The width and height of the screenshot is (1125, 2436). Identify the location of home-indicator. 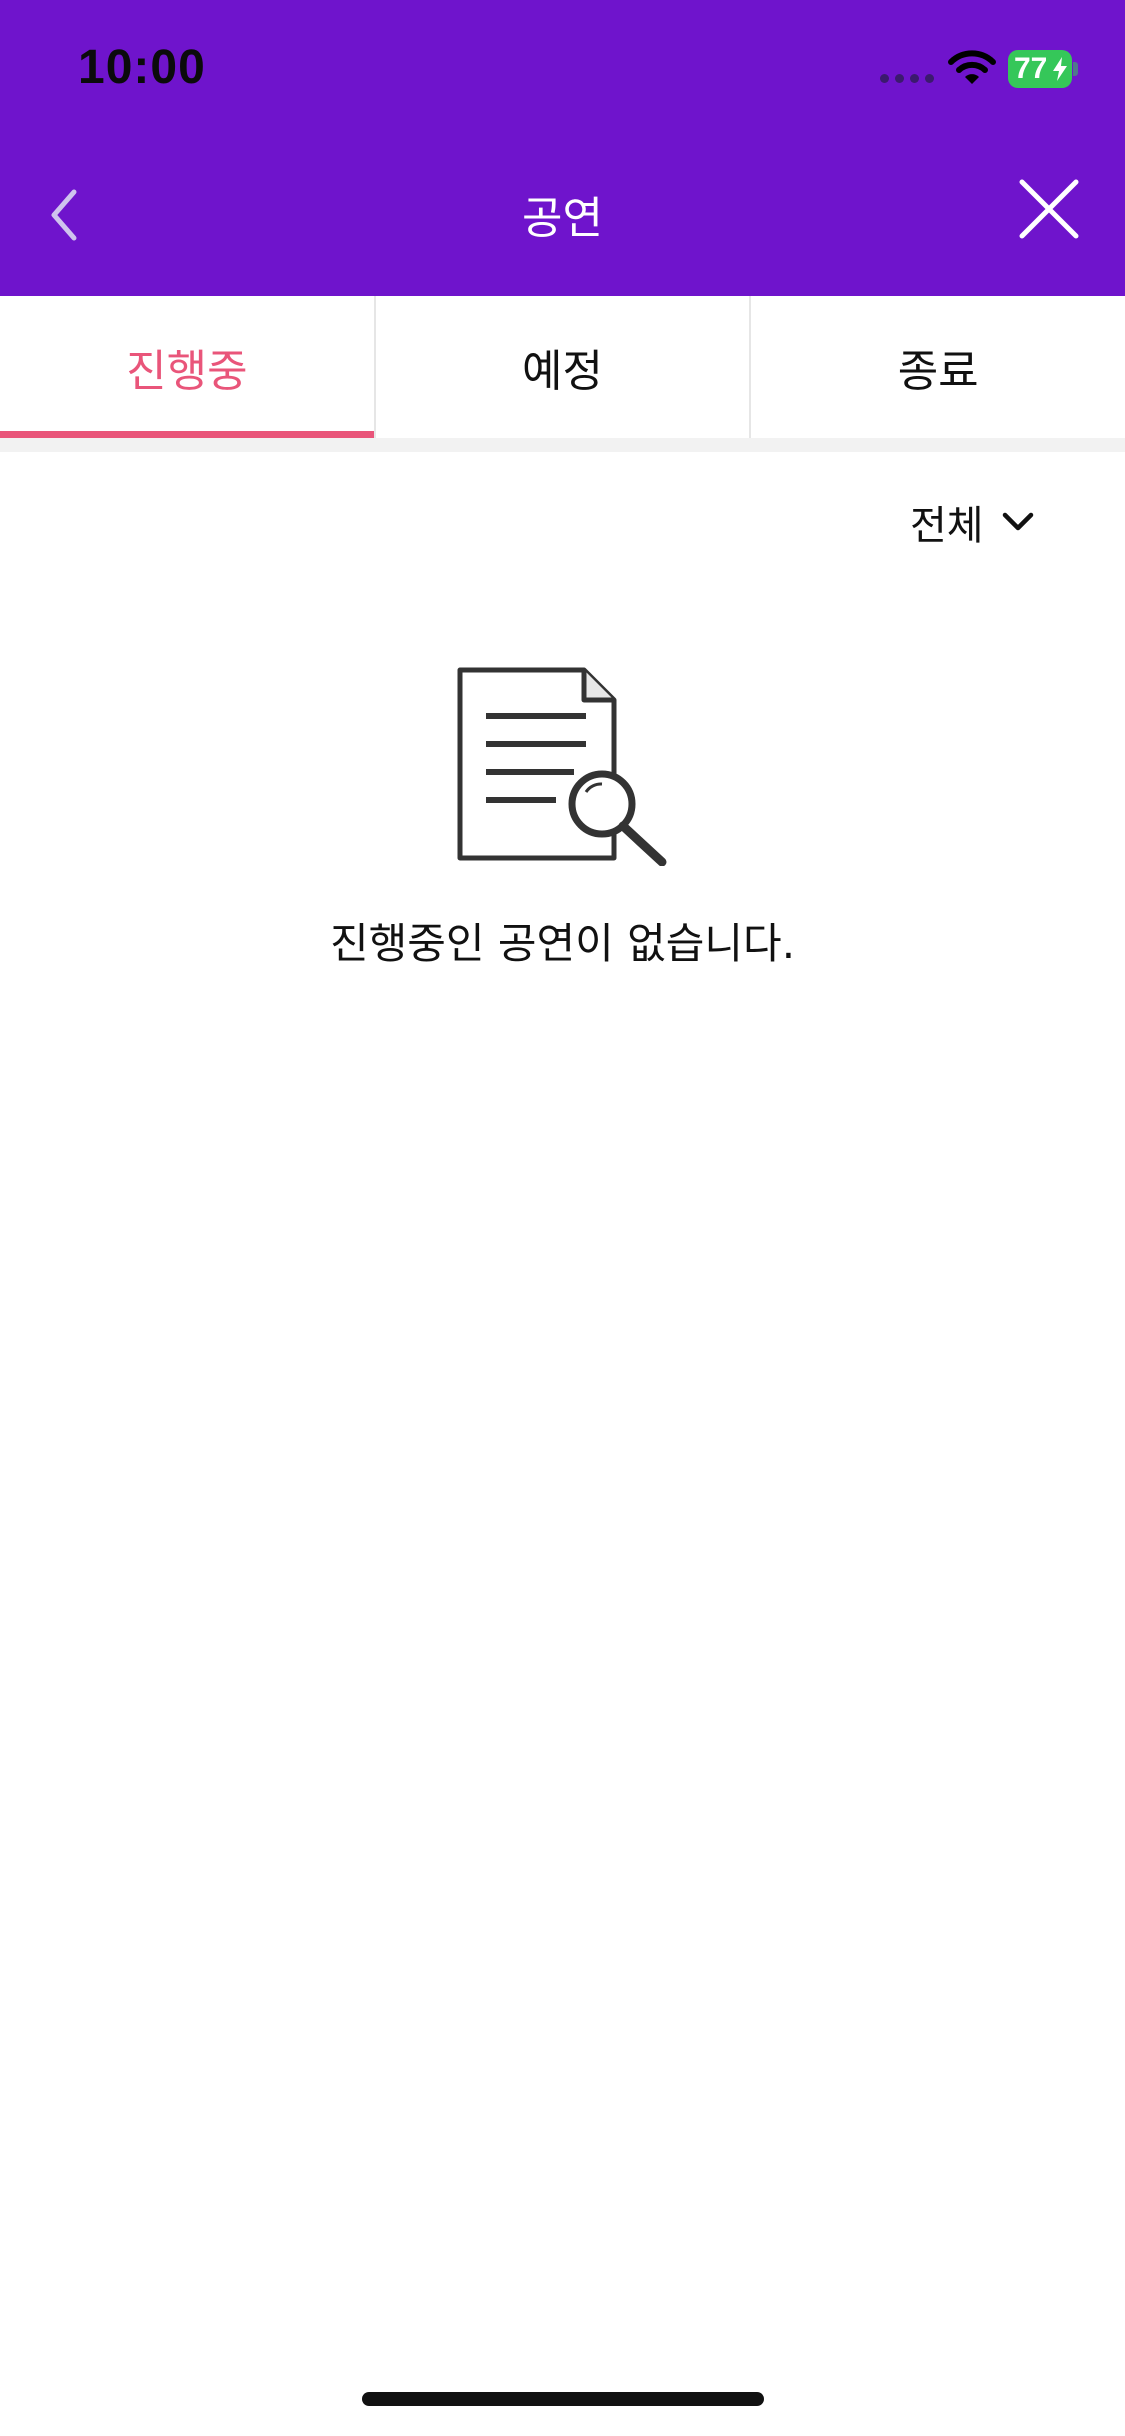
(563, 2399).